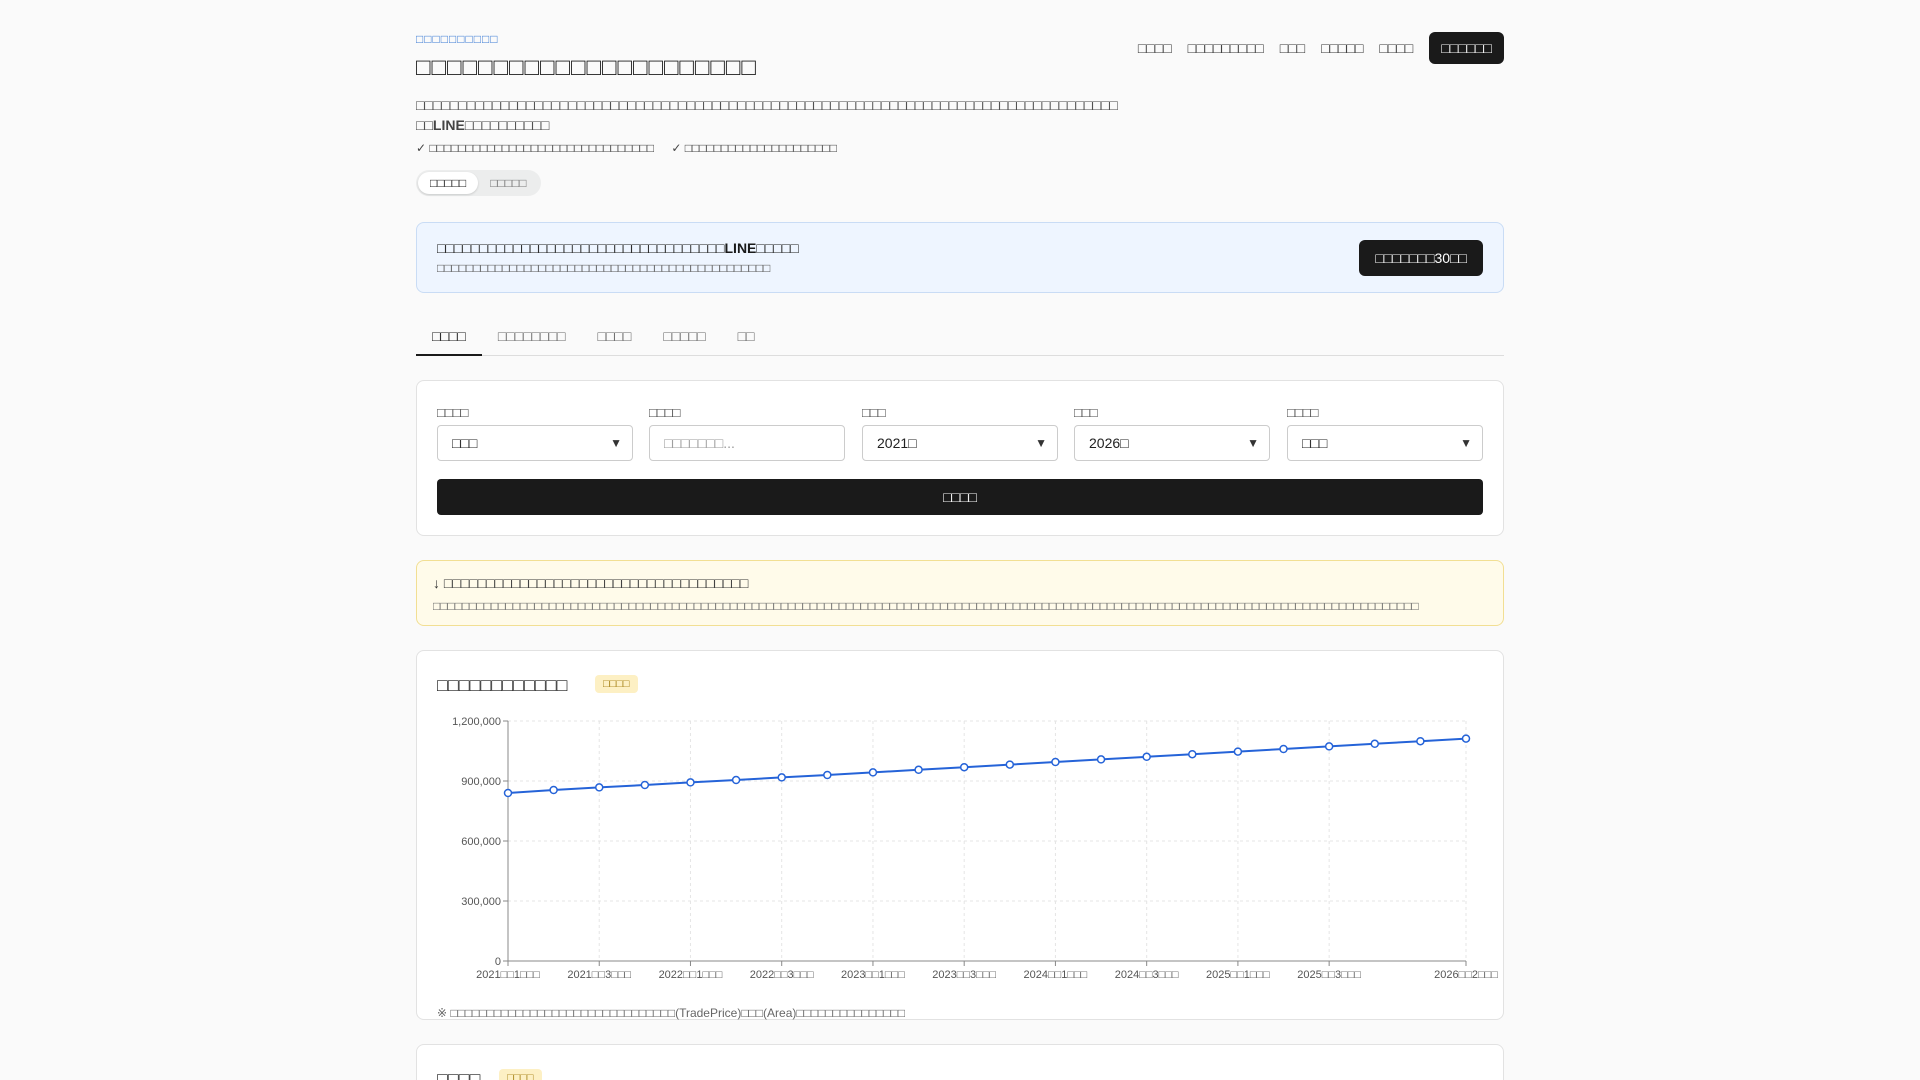 This screenshot has height=1080, width=1920. Describe the element at coordinates (599, 975) in the screenshot. I see `x-tick-label: 2021□□3□□□` at that location.